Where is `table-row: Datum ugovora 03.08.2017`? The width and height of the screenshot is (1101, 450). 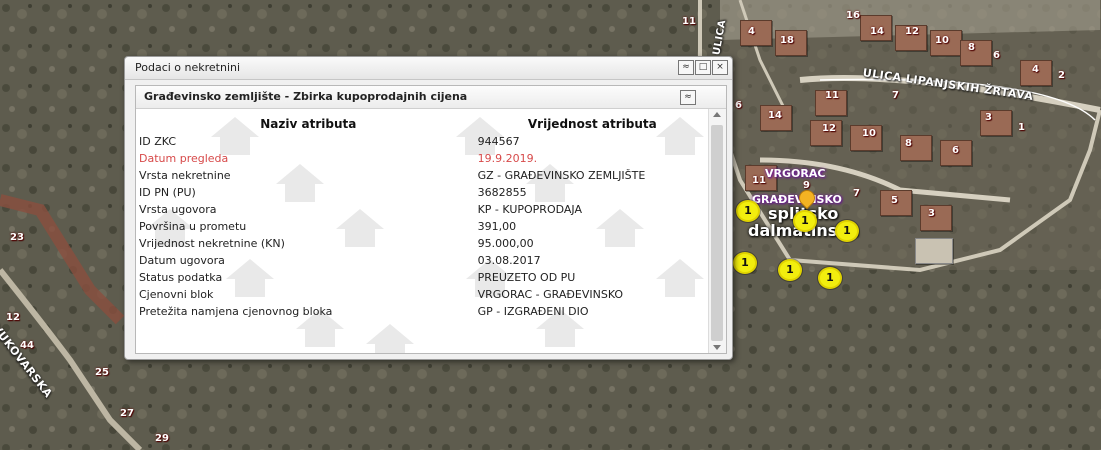 table-row: Datum ugovora 03.08.2017 is located at coordinates (423, 260).